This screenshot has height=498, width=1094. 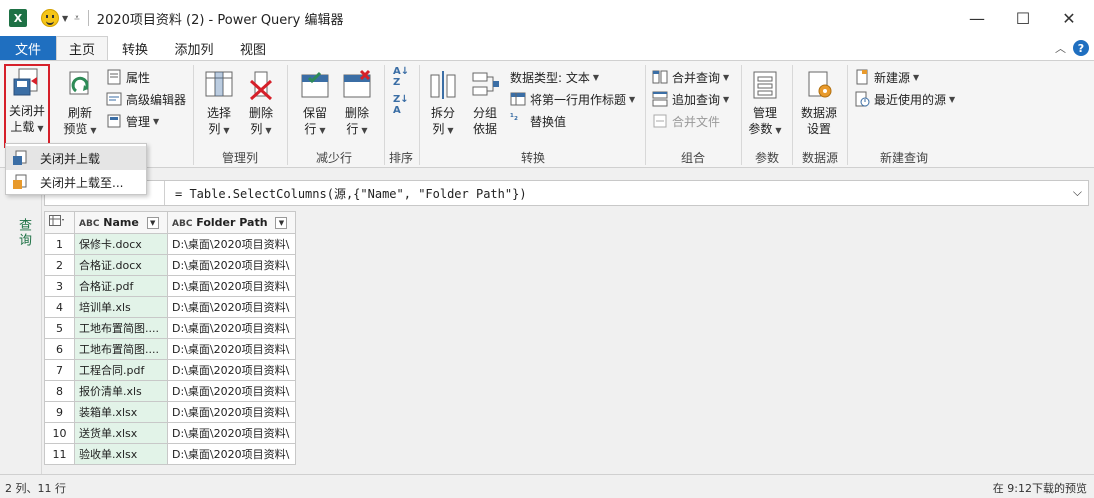 I want to click on row-number-cell: 8, so click(x=59, y=391).